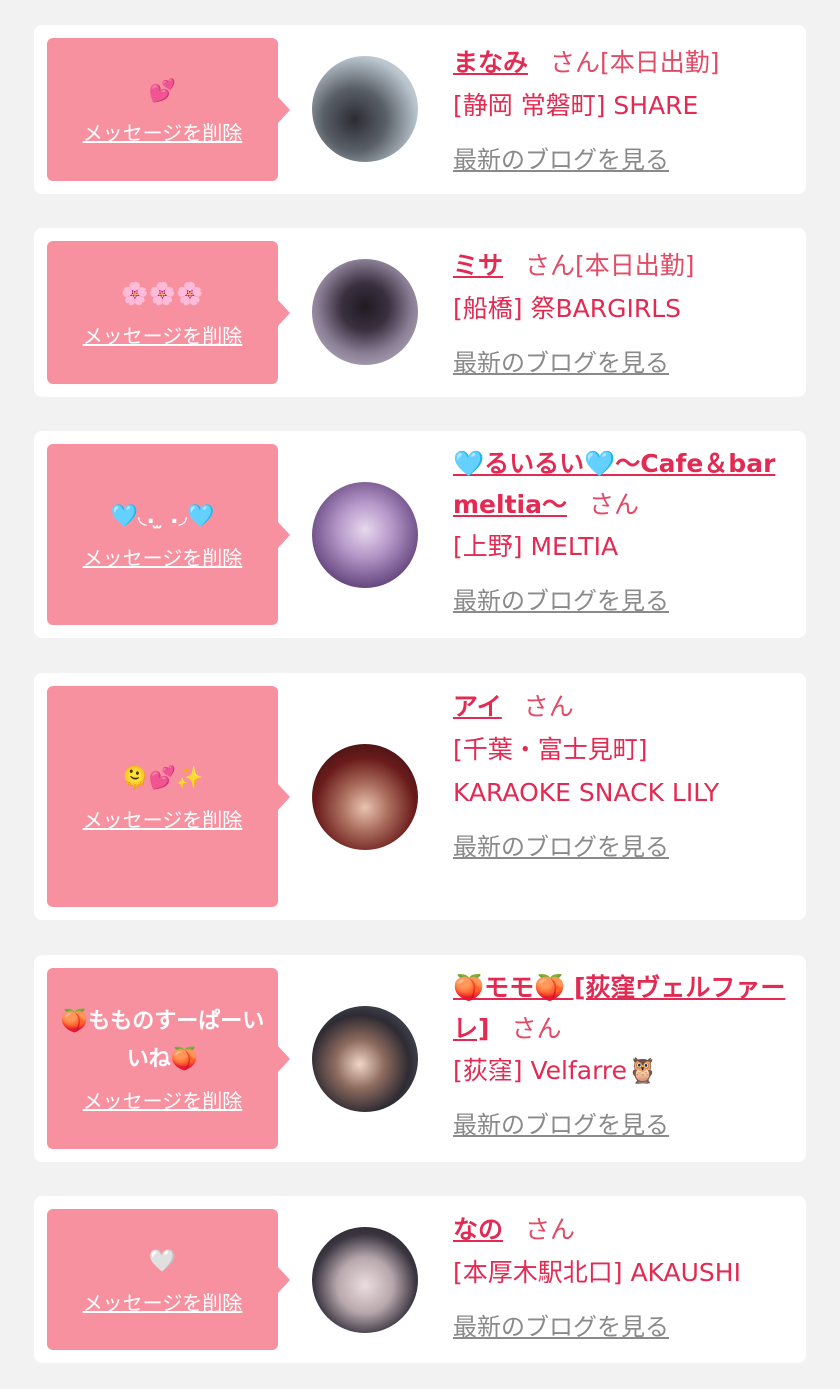  Describe the element at coordinates (576, 105) in the screenshot. I see `shop-label: [静岡 常磐町] SHARE` at that location.